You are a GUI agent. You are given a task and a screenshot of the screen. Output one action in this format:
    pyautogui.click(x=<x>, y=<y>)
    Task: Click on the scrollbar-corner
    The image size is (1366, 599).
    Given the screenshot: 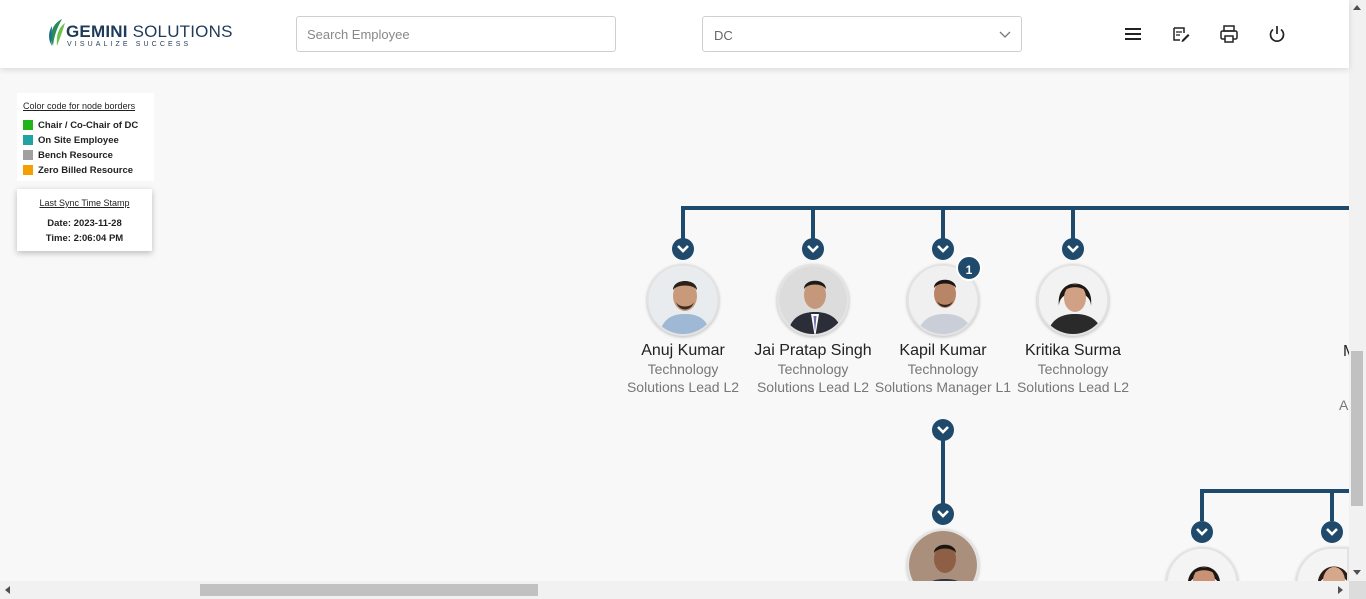 What is the action you would take?
    pyautogui.click(x=1357, y=590)
    